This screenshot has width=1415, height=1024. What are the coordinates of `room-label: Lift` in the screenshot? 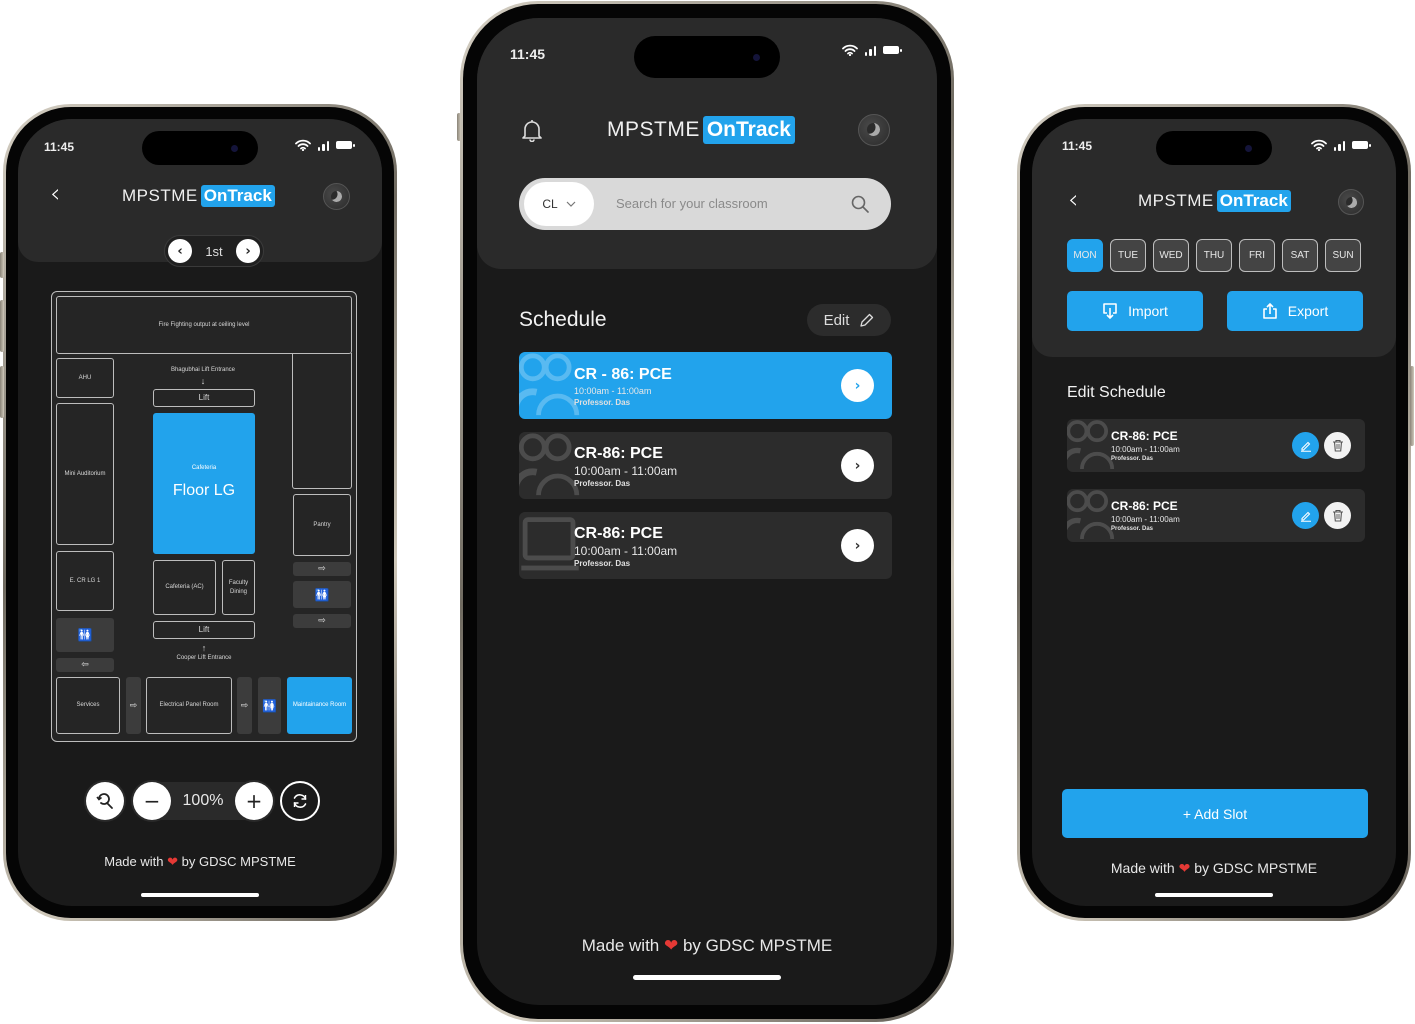 It's located at (204, 397).